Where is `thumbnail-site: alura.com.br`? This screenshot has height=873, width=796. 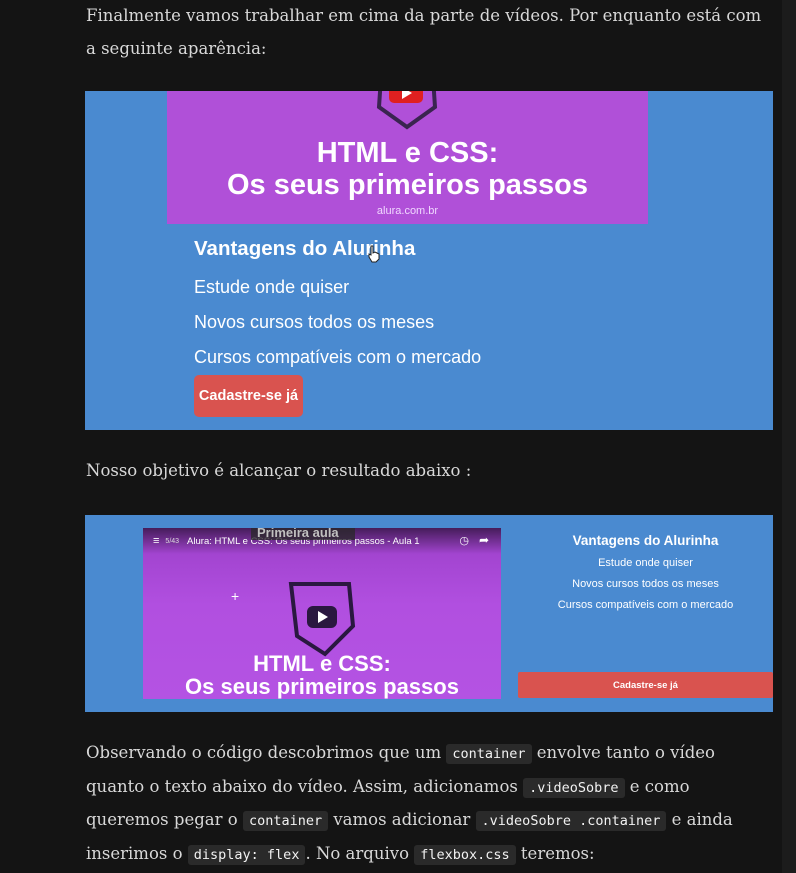 thumbnail-site: alura.com.br is located at coordinates (407, 211).